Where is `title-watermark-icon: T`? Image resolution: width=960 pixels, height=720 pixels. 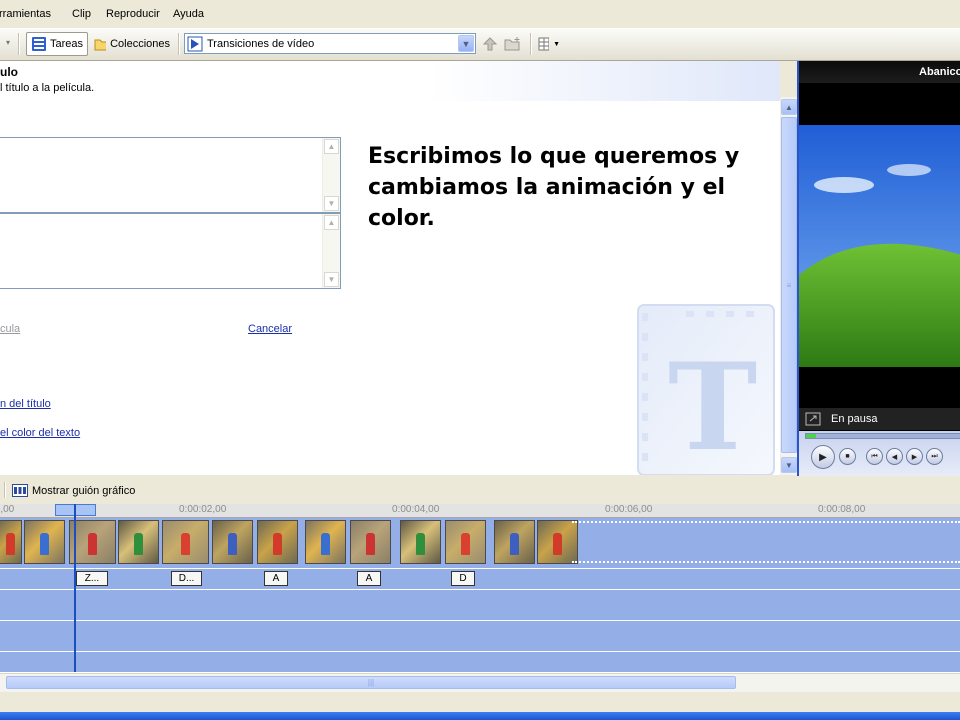
title-watermark-icon: T is located at coordinates (706, 389).